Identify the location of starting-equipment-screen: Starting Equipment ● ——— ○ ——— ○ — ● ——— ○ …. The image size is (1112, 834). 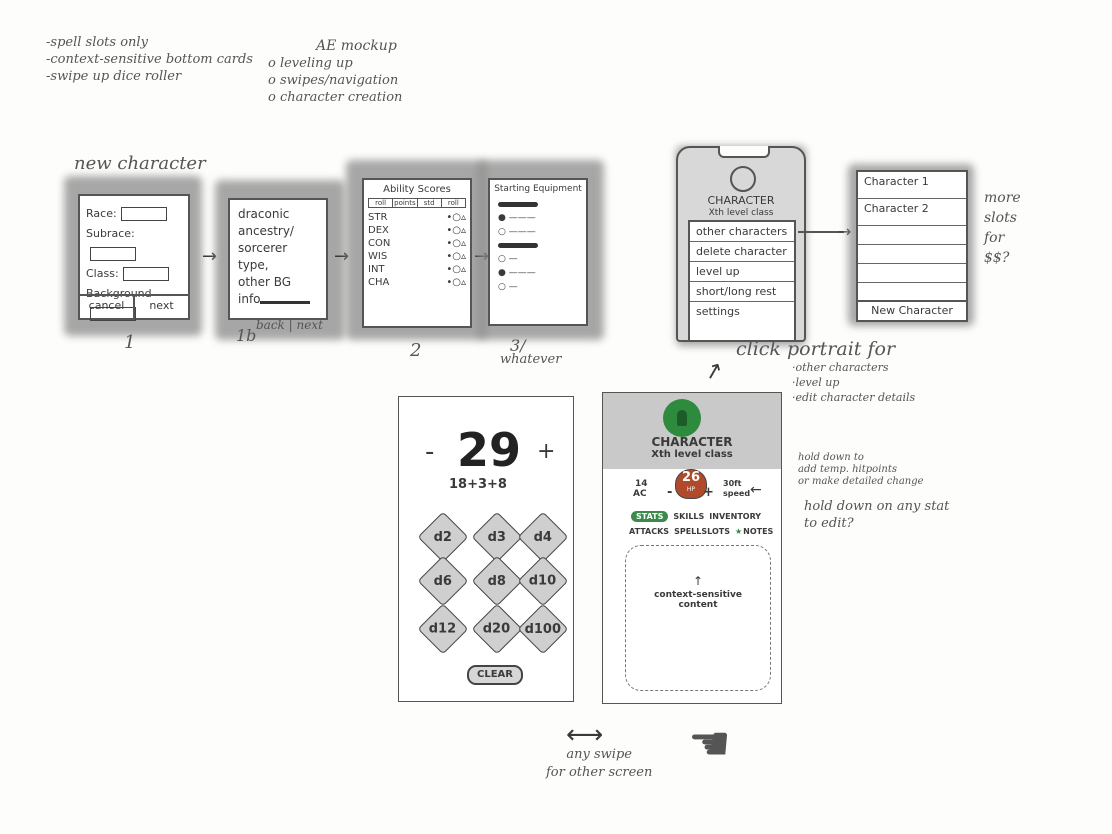
(538, 252).